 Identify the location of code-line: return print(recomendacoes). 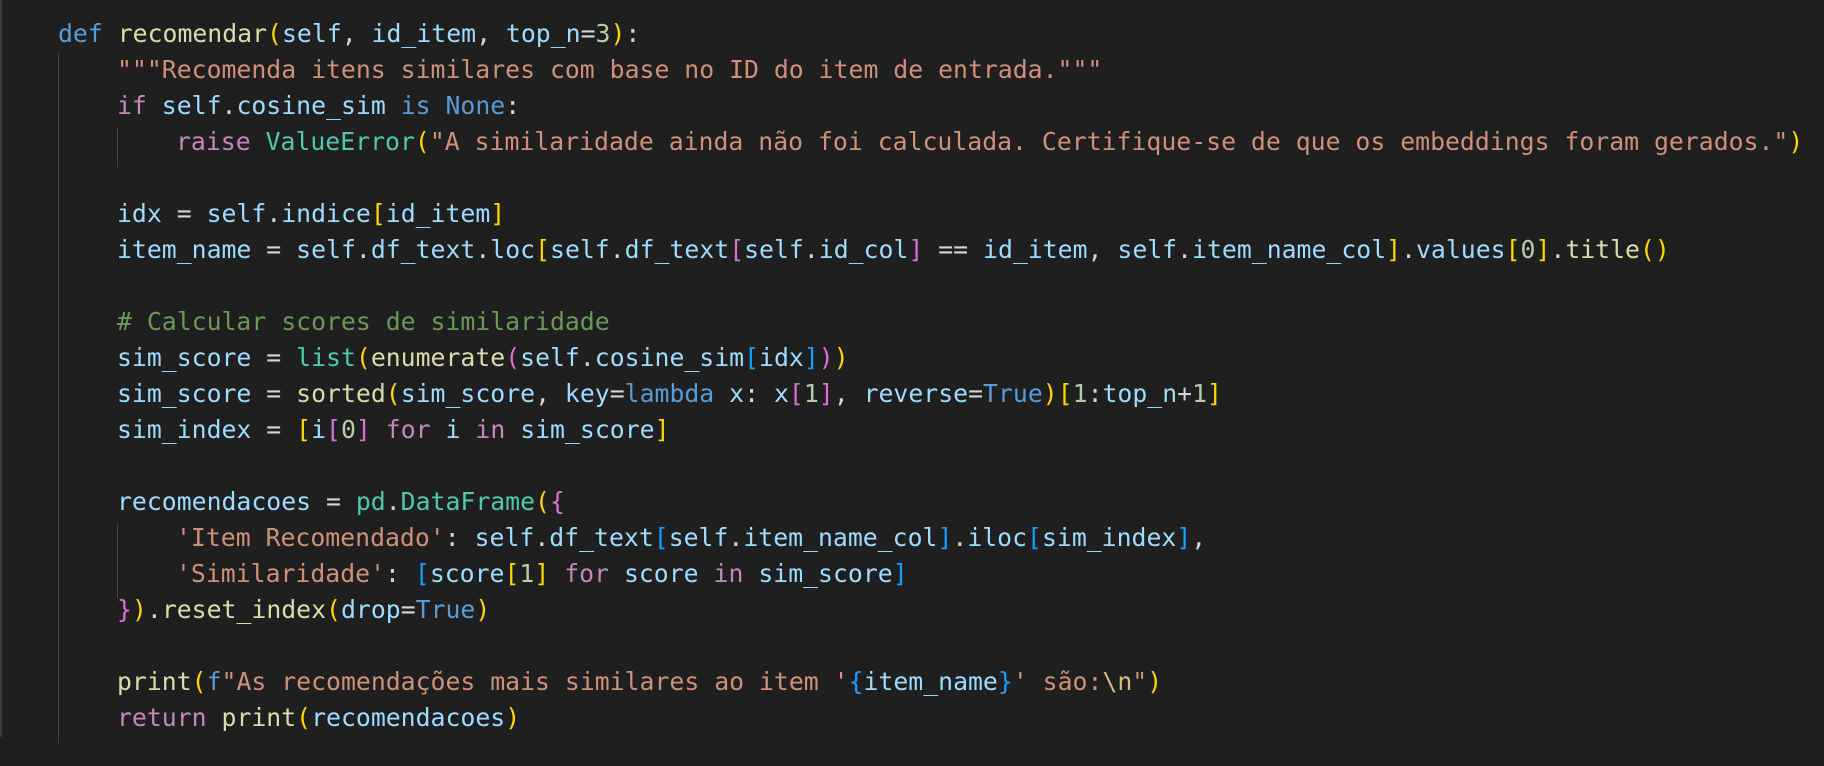
(318, 718).